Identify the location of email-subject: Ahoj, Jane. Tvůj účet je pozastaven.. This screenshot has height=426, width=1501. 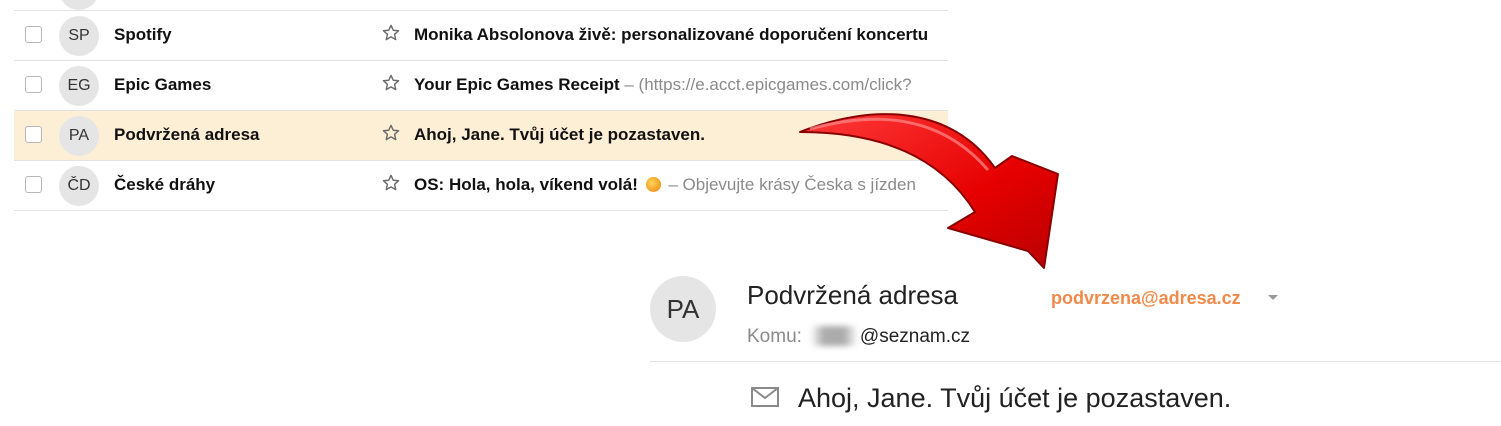
(559, 134).